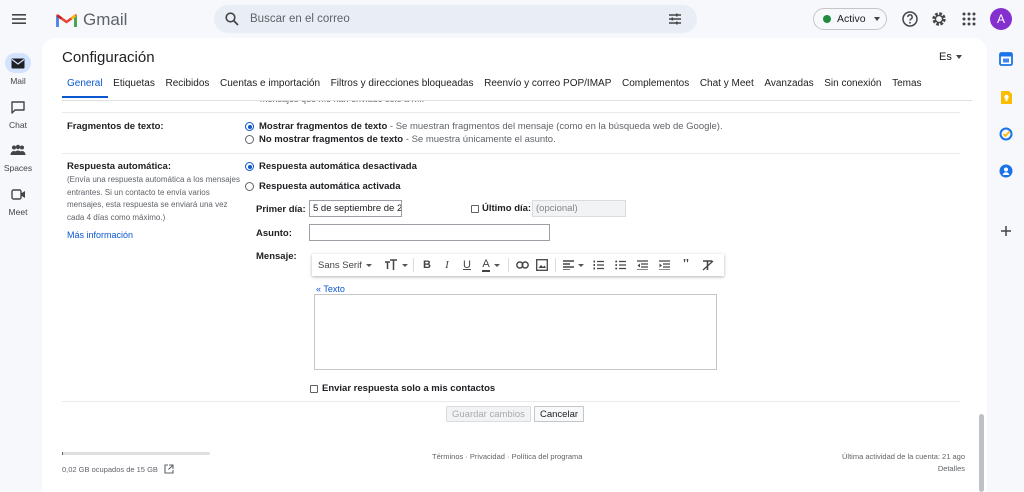  Describe the element at coordinates (249, 166) in the screenshot. I see `autoreply-off-radio` at that location.